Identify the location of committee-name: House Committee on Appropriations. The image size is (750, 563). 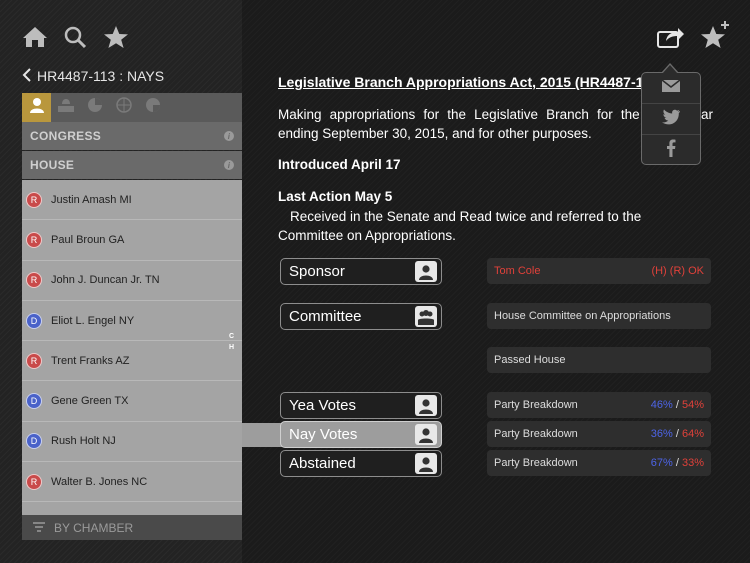
(582, 316).